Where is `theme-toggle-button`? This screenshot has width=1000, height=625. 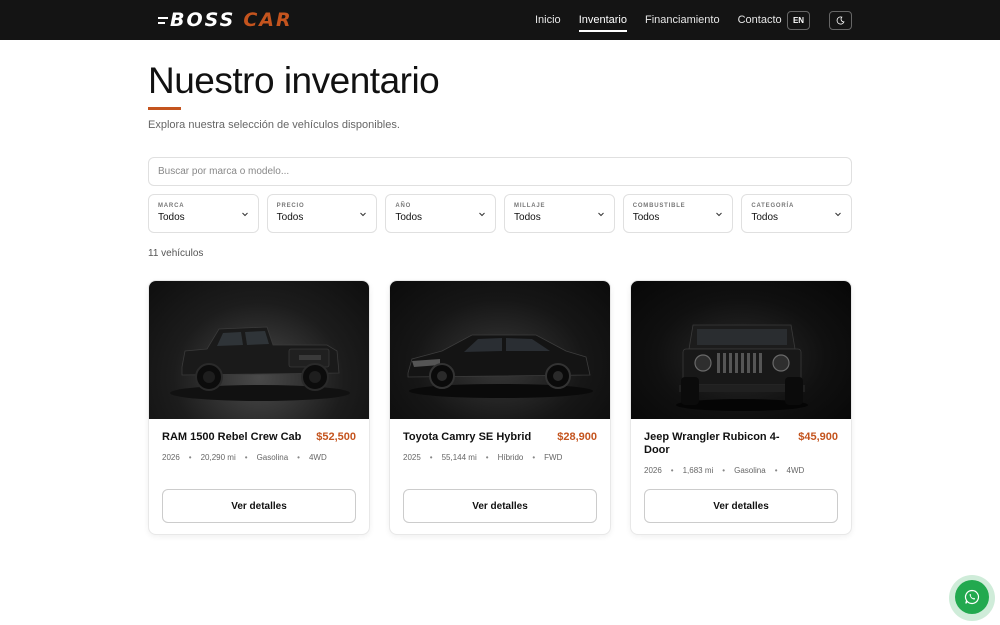 theme-toggle-button is located at coordinates (840, 20).